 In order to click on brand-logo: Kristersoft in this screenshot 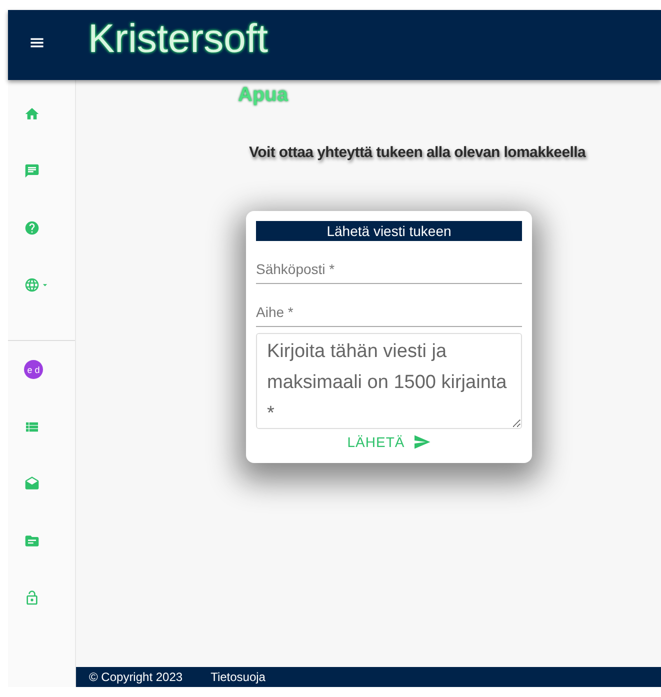, I will do `click(178, 39)`.